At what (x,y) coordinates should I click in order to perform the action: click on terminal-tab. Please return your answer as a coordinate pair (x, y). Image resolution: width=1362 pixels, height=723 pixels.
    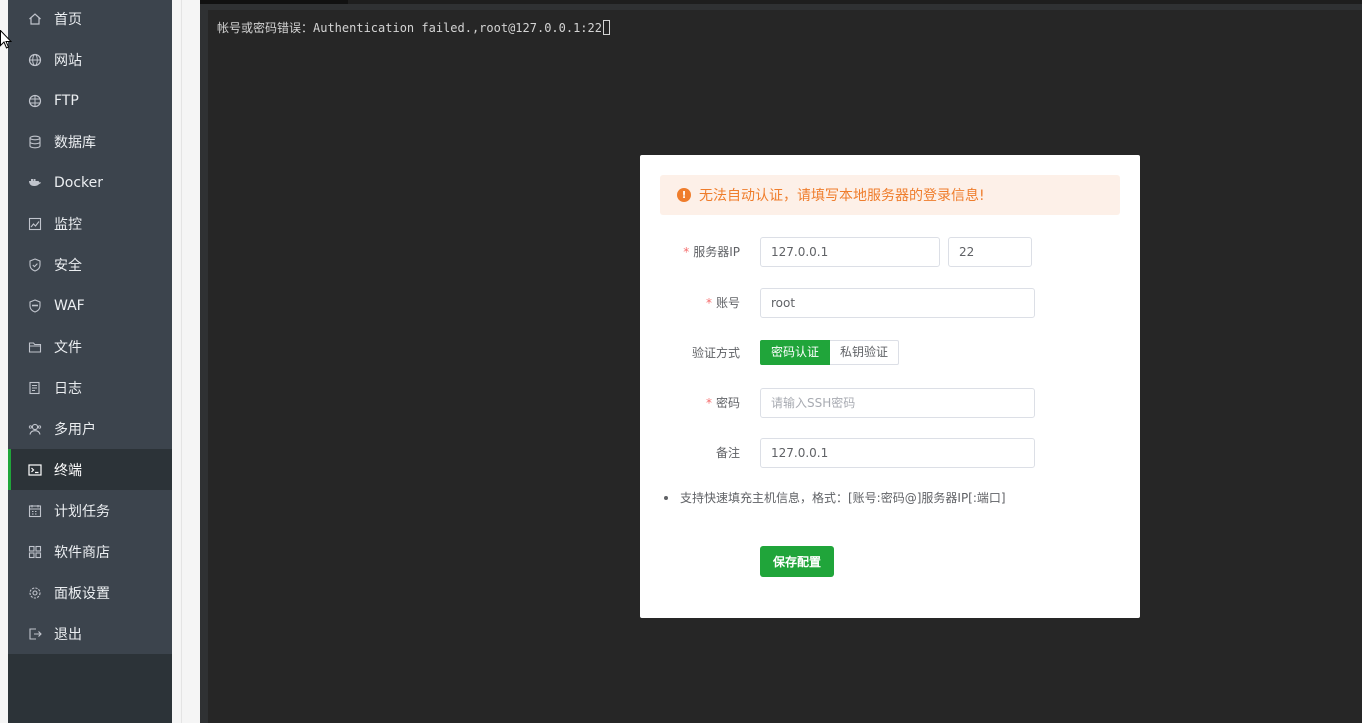
    Looking at the image, I should click on (274, 2).